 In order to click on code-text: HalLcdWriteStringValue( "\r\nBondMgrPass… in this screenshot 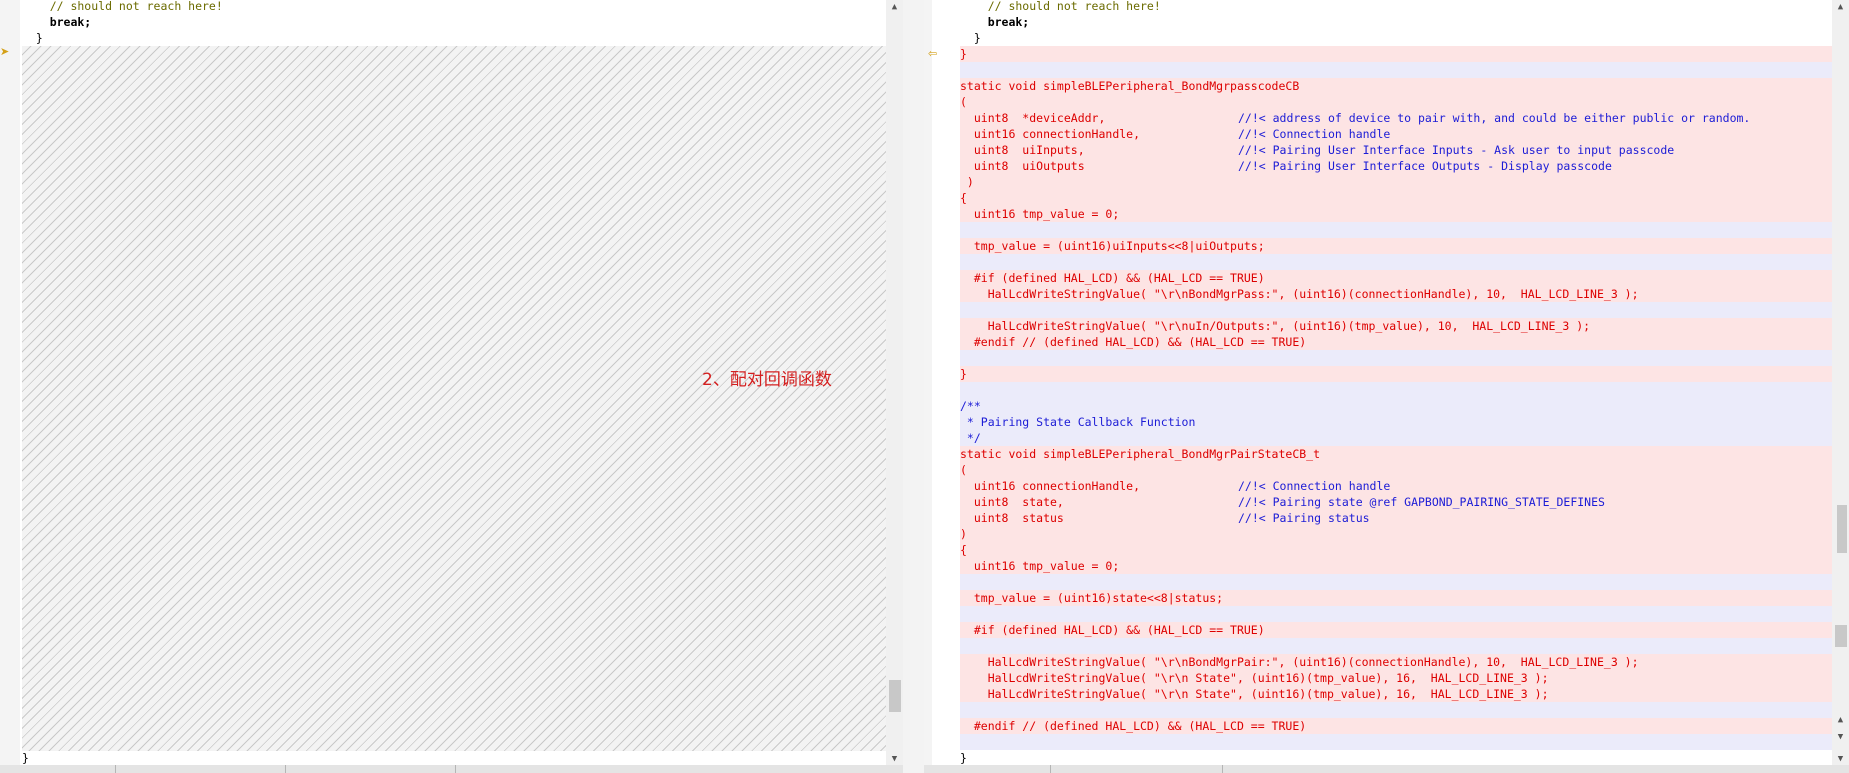, I will do `click(1299, 294)`.